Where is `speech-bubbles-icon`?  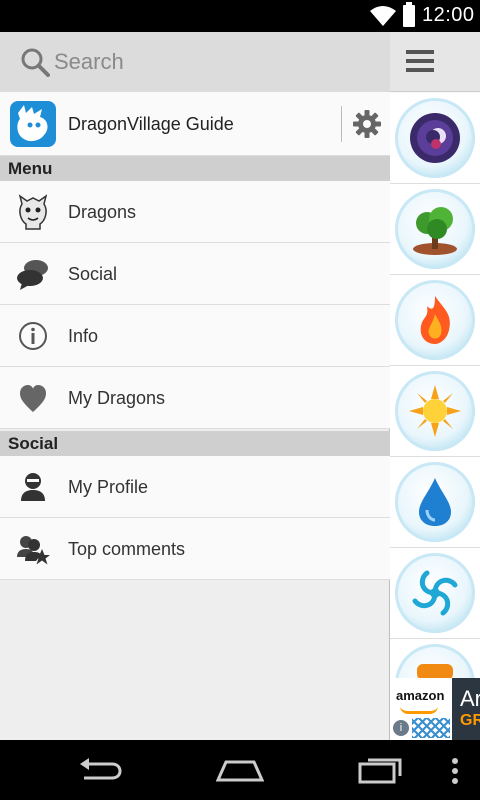 speech-bubbles-icon is located at coordinates (32, 275).